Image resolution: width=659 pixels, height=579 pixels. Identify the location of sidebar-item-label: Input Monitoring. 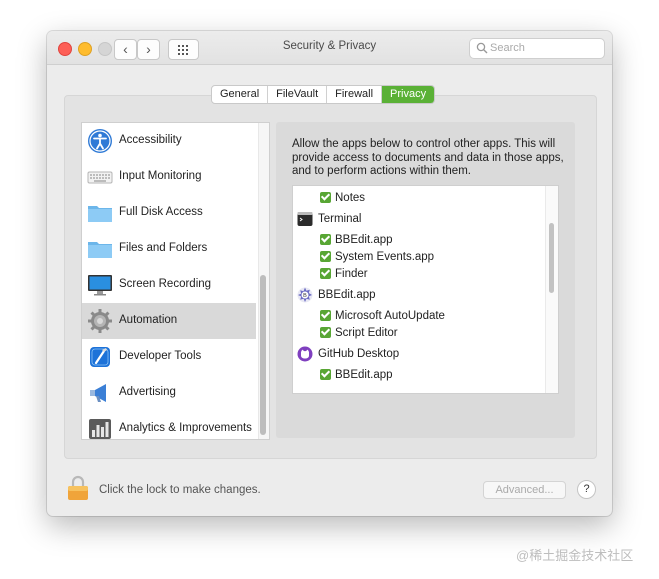
(160, 176).